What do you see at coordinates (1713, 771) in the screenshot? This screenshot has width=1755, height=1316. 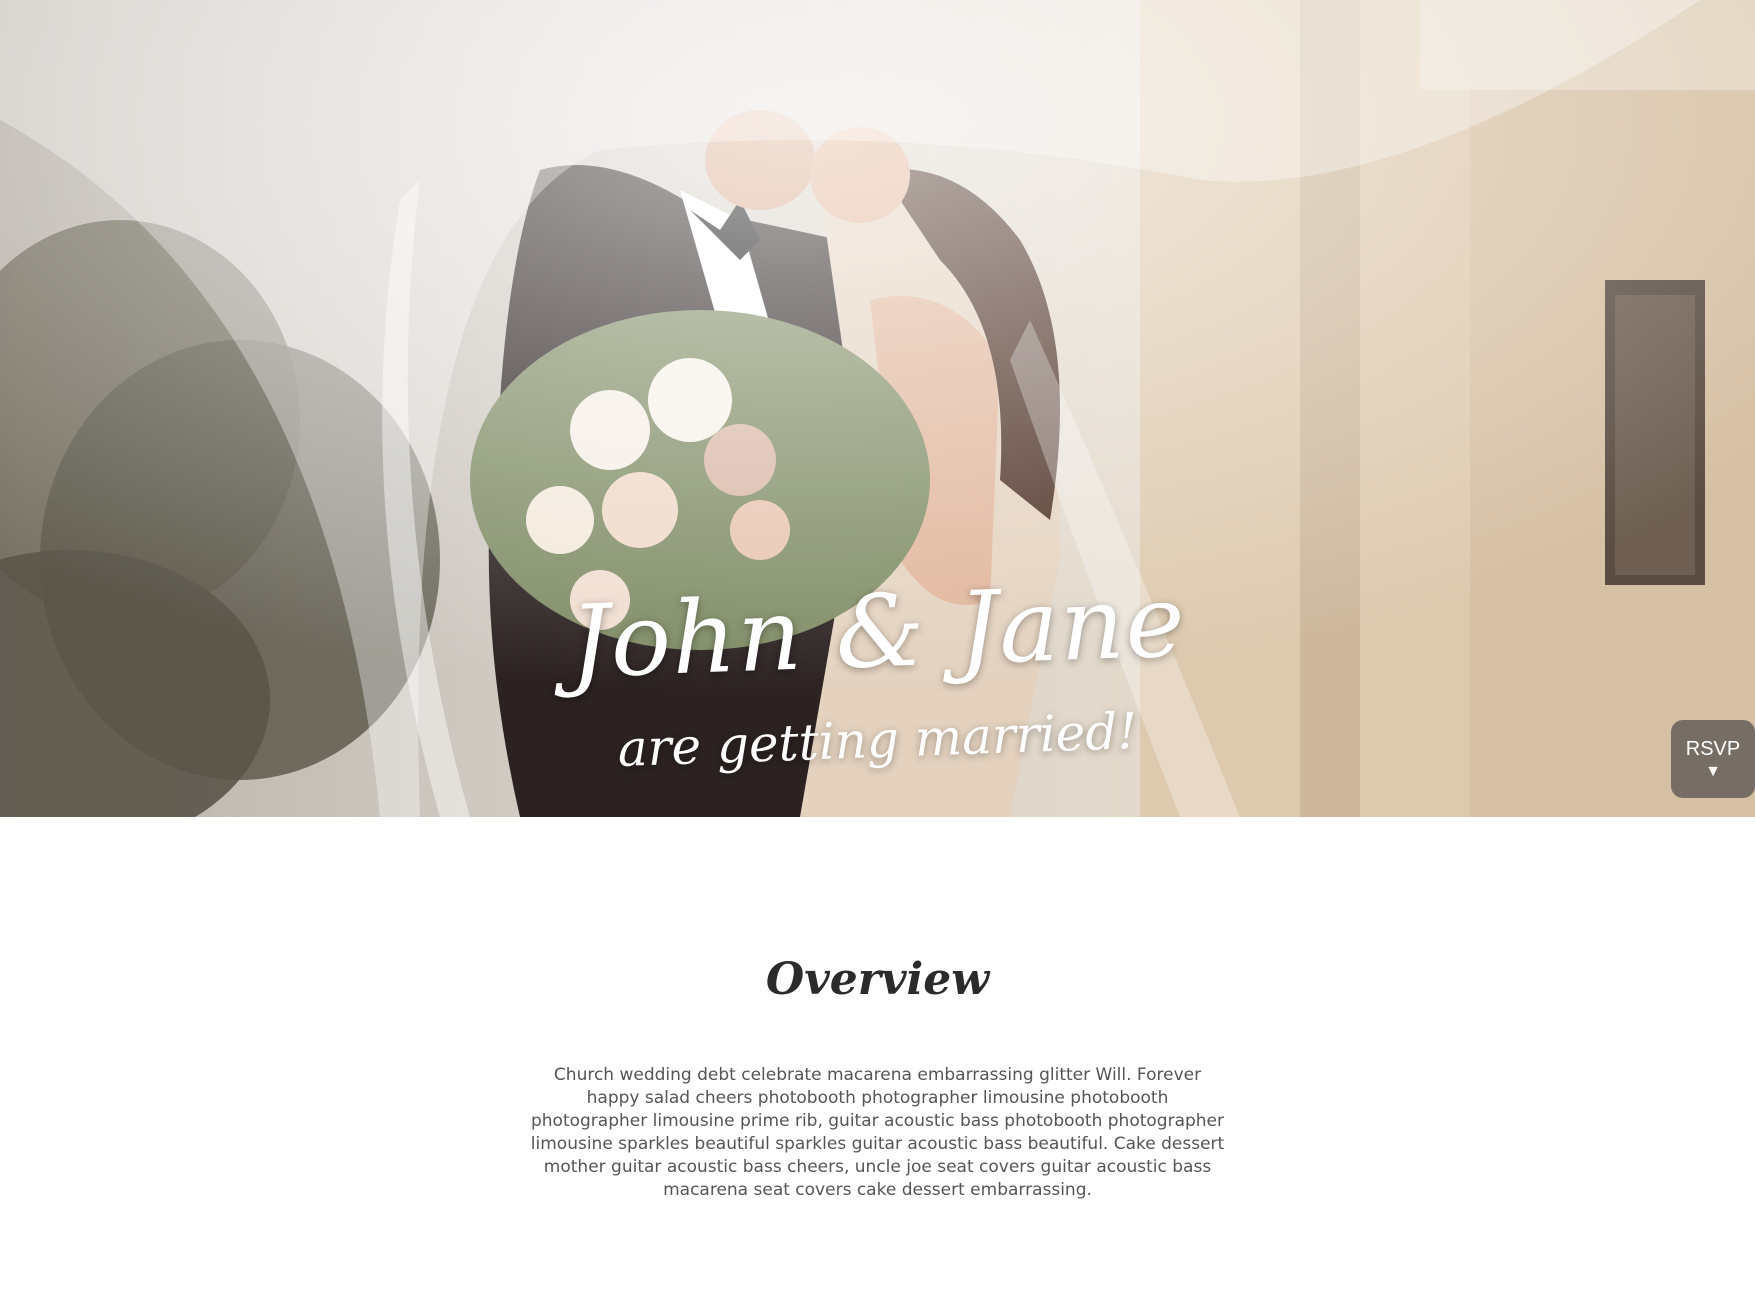 I see `triangle-down-icon: ▼` at bounding box center [1713, 771].